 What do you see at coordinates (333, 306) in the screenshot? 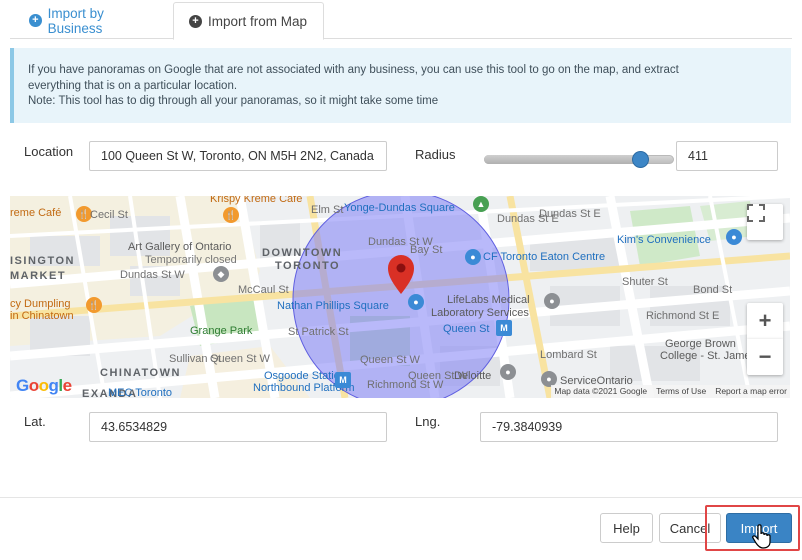
I see `map-poi-label: Nathan Phillips Square` at bounding box center [333, 306].